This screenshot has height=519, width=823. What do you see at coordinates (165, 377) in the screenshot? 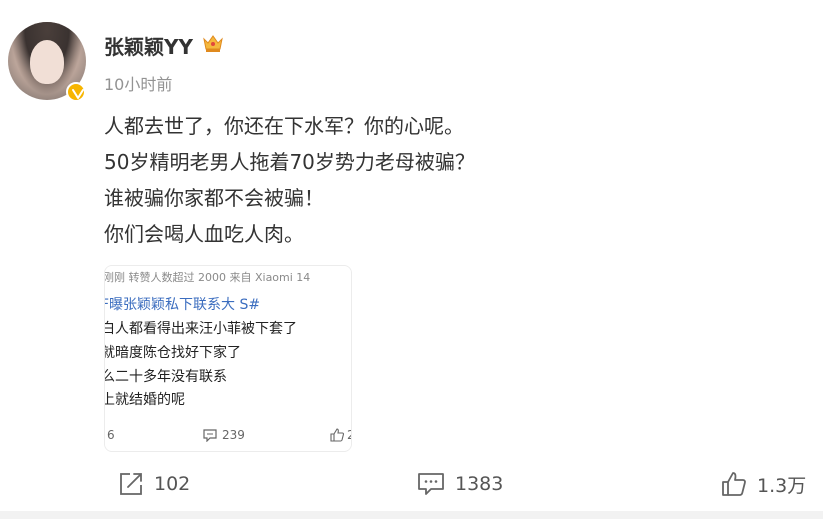
I see `thumb-line: 么二十多年没有联系` at bounding box center [165, 377].